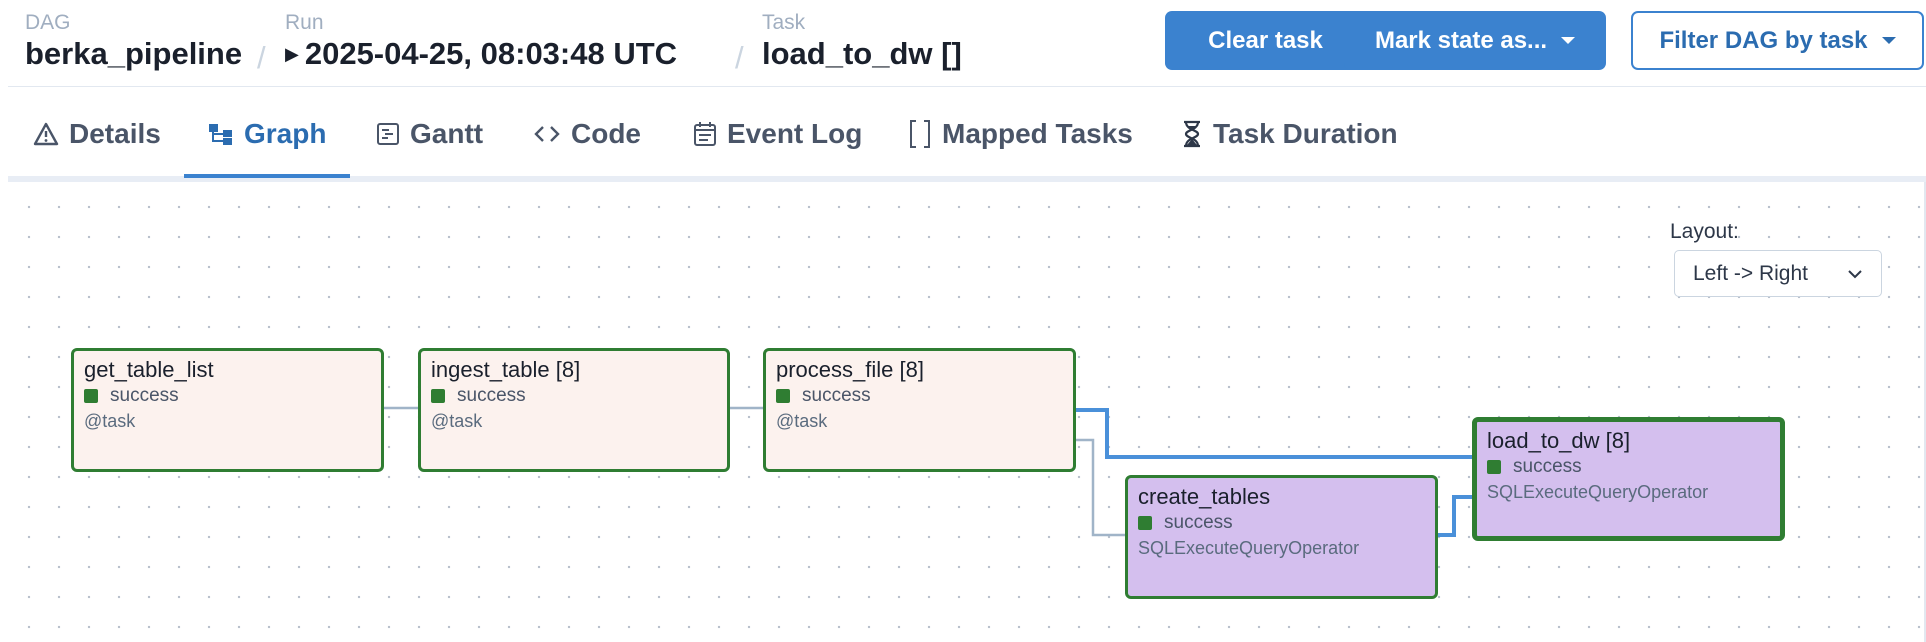 The image size is (1926, 642). Describe the element at coordinates (919, 410) in the screenshot. I see `task-node-process-file: process_file [8] success @task` at that location.